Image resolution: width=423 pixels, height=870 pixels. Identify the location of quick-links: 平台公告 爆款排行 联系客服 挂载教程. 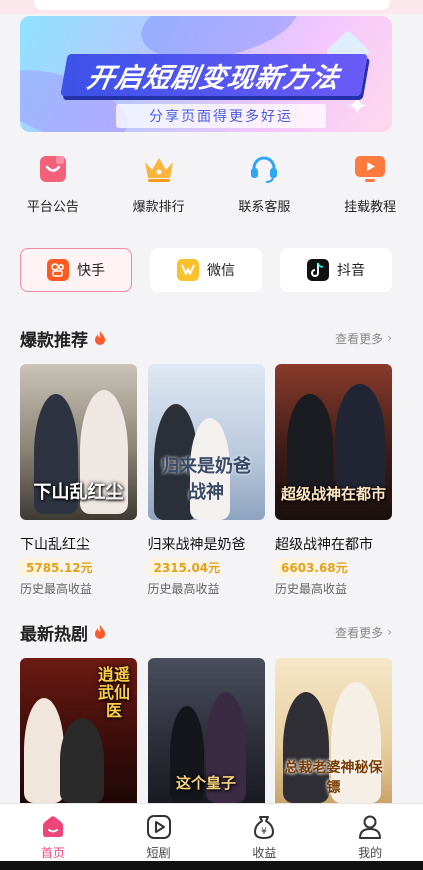
(211, 186).